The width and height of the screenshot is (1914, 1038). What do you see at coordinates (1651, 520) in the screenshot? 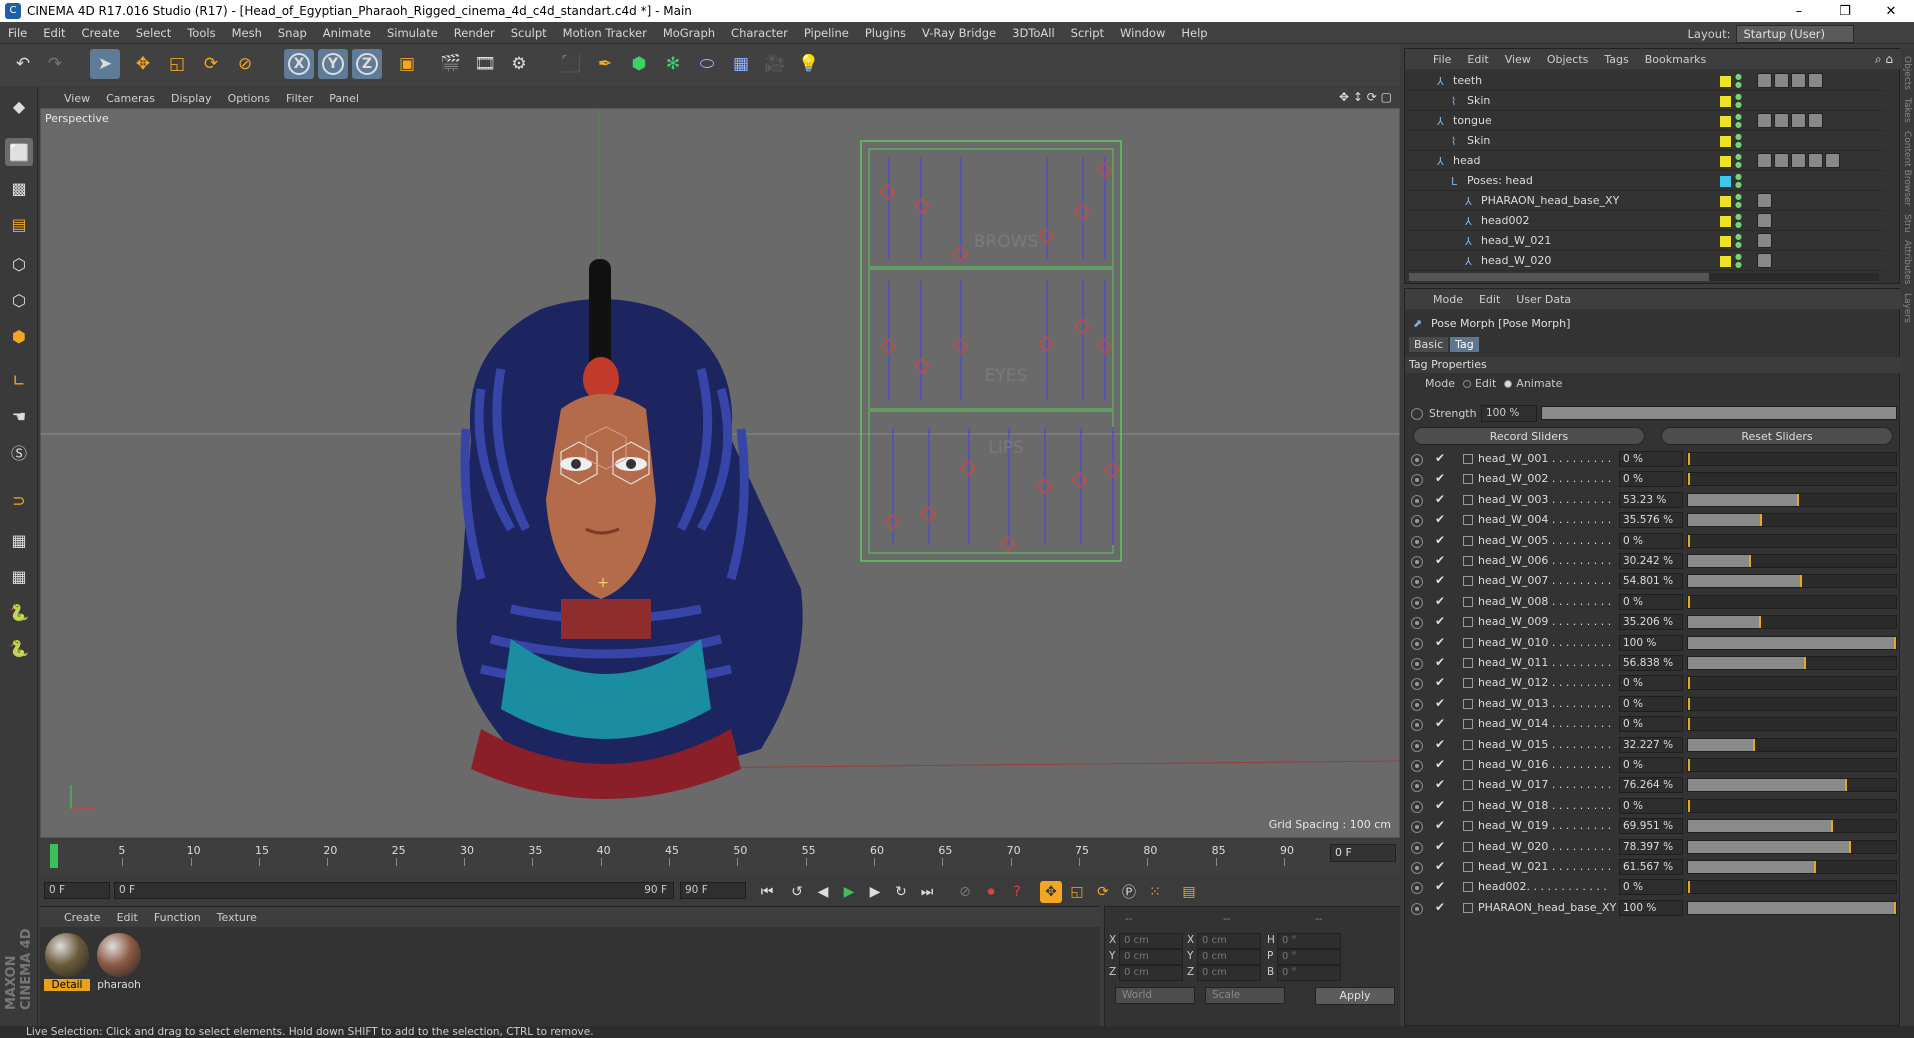
I see `morph-value-field: 35.576 %` at bounding box center [1651, 520].